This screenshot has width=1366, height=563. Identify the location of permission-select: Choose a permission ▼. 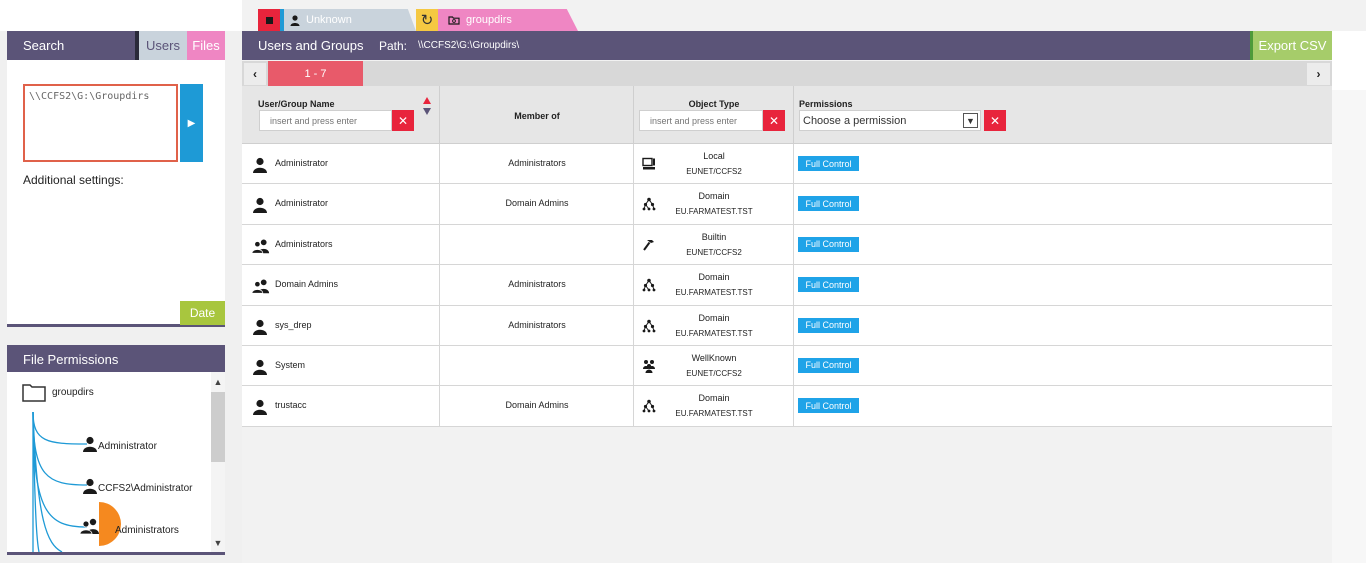
(890, 120).